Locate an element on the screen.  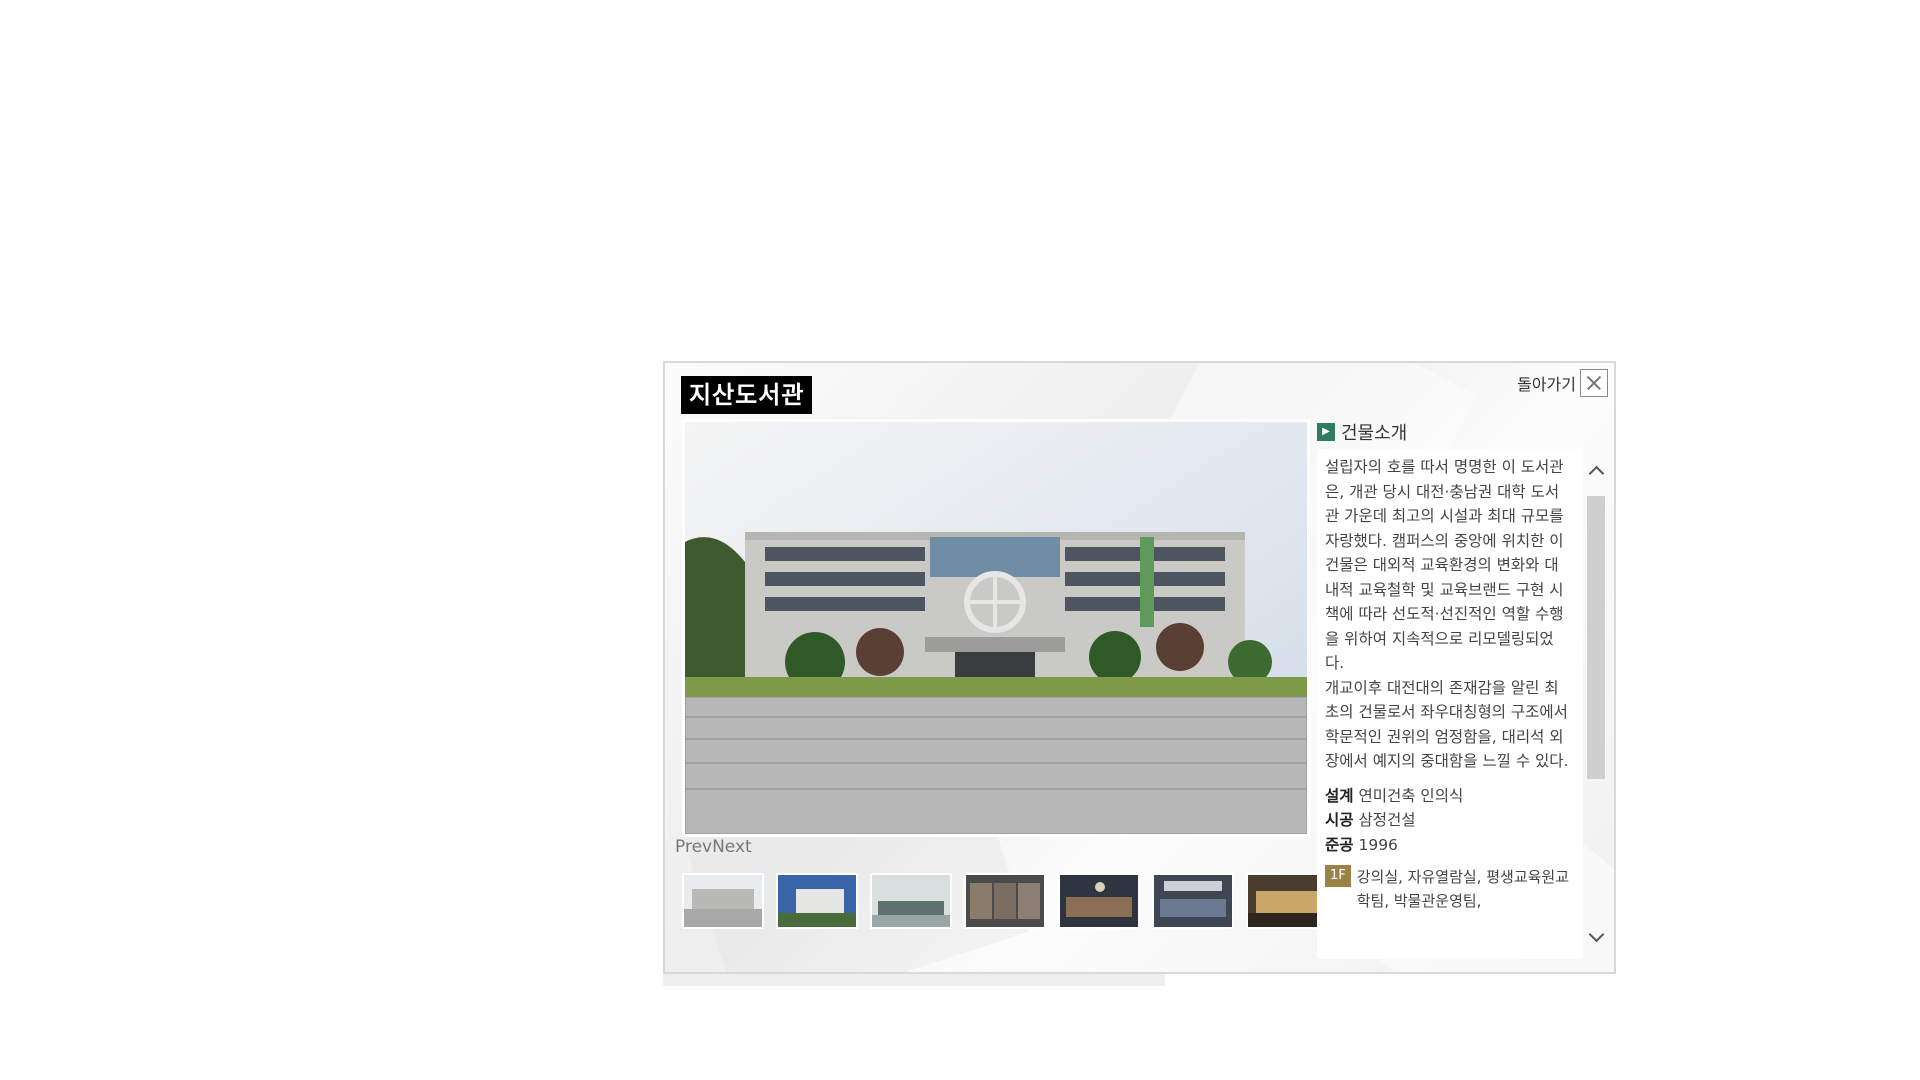
design-label: 설계 is located at coordinates (1339, 795).